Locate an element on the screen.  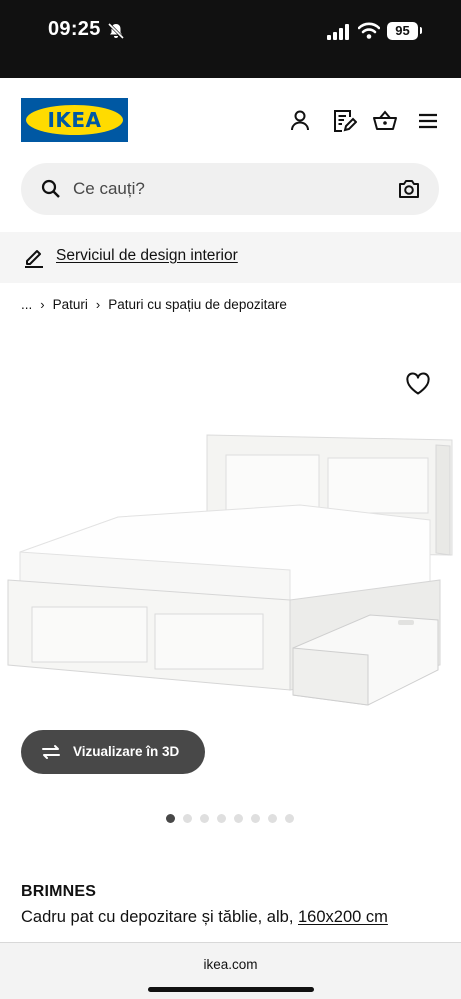
browser-address-bar: ikea.com is located at coordinates (230, 970).